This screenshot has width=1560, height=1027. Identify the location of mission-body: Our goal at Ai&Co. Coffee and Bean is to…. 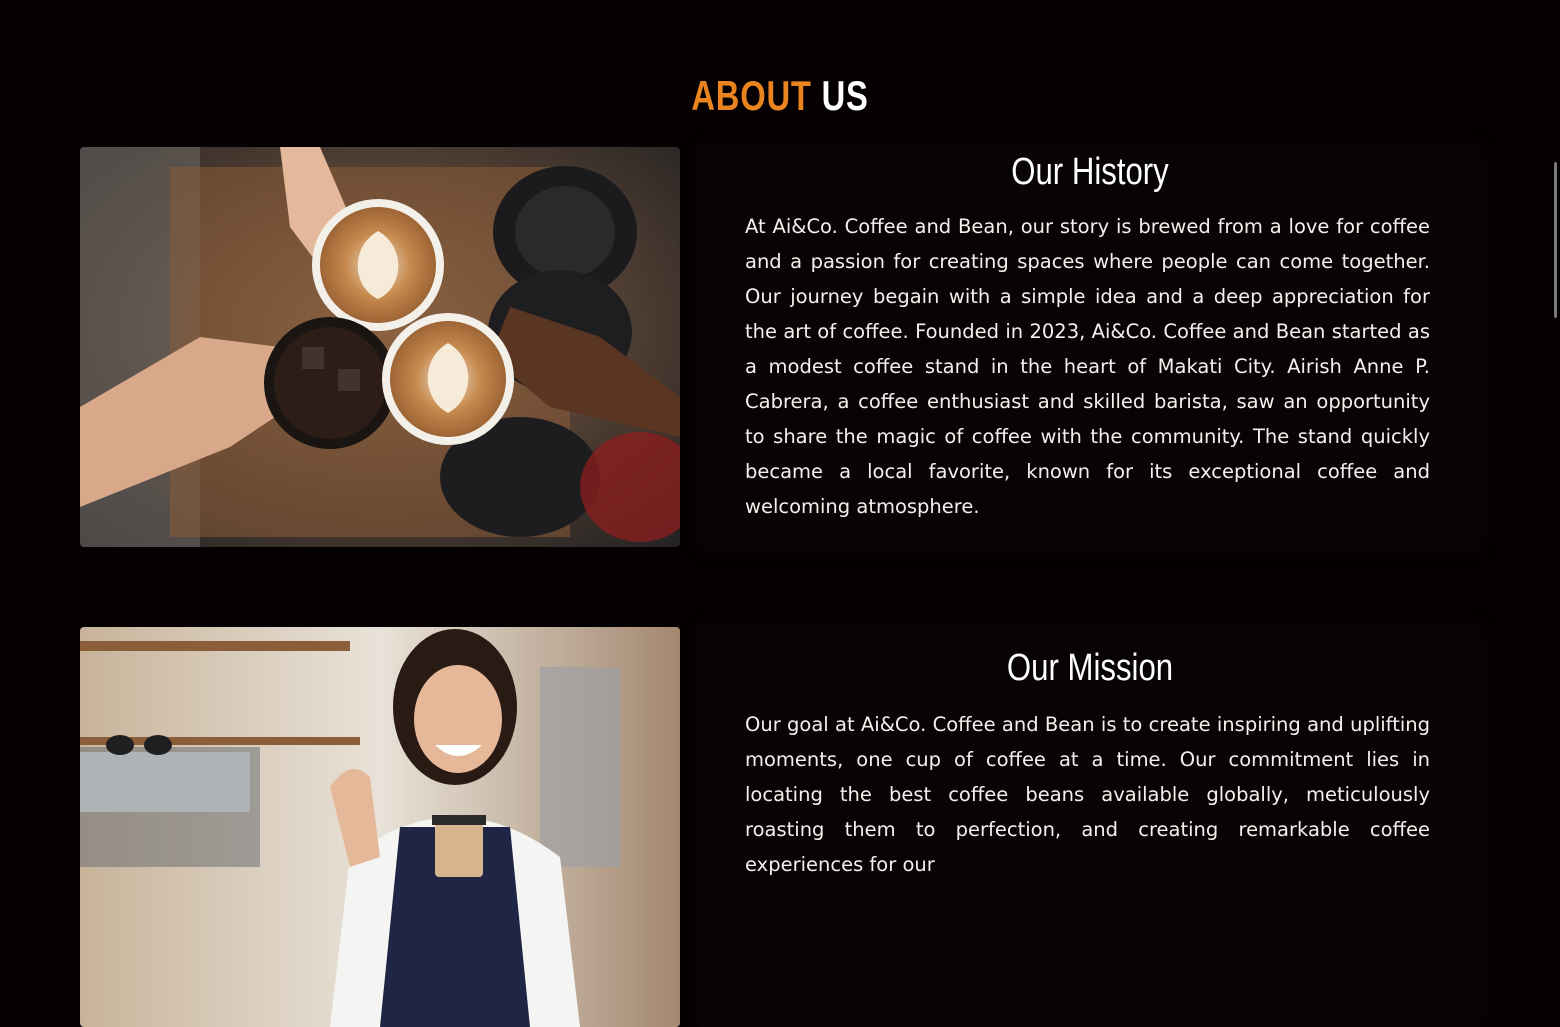
(1087, 794).